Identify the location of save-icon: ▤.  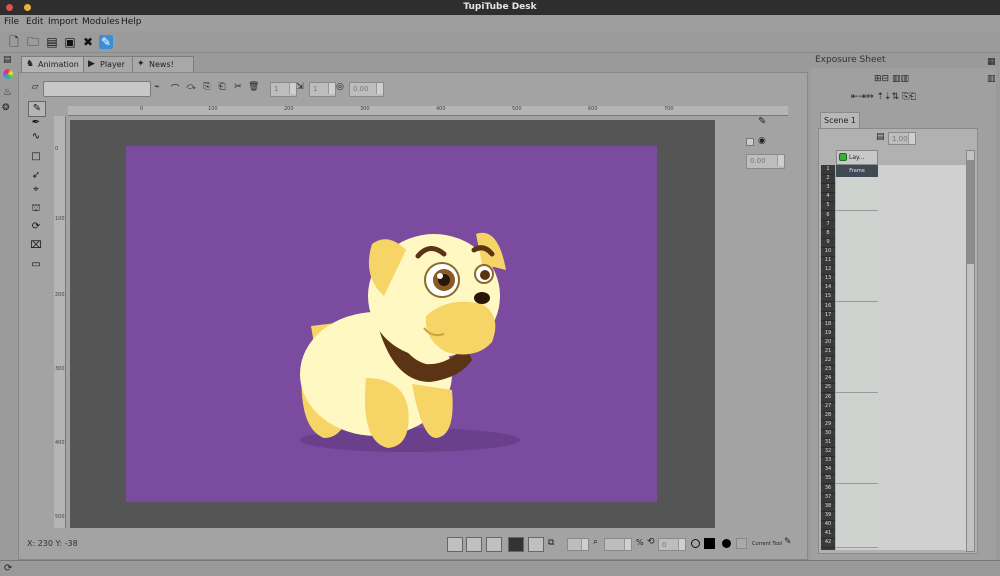
(52, 42).